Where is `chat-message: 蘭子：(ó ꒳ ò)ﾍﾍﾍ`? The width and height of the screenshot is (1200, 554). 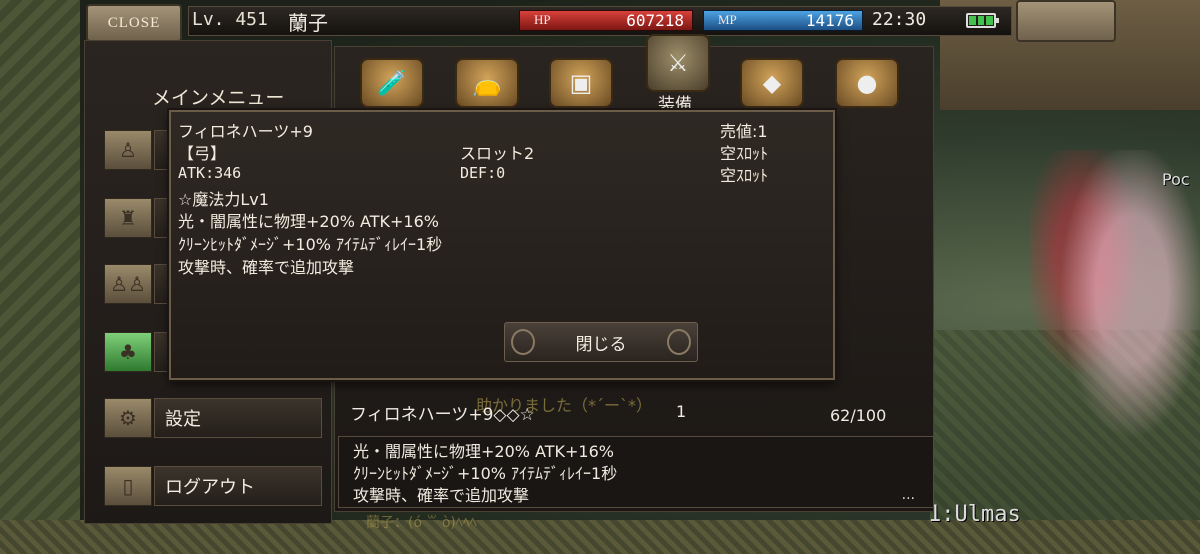 chat-message: 蘭子：(ó ꒳ ò)ﾍﾍﾍ is located at coordinates (421, 523).